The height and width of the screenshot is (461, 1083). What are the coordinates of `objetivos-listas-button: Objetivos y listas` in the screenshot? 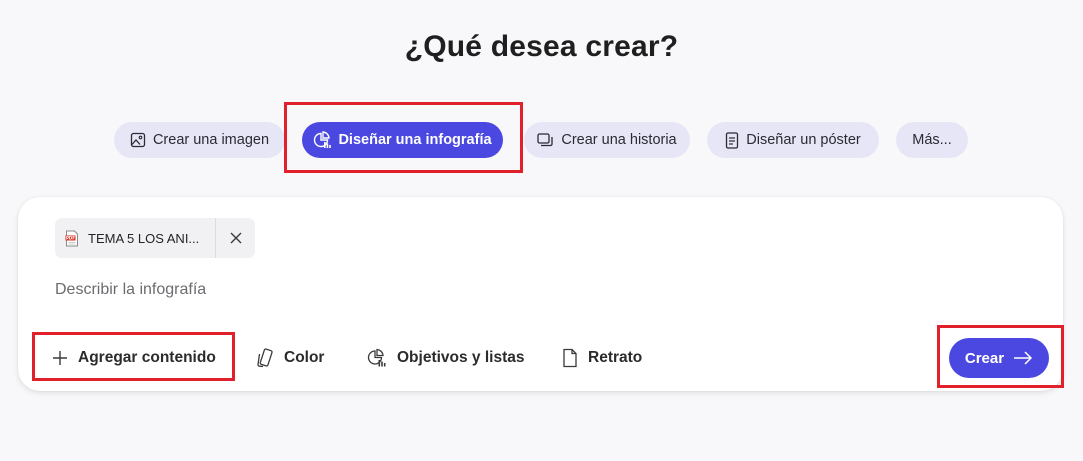 It's located at (446, 358).